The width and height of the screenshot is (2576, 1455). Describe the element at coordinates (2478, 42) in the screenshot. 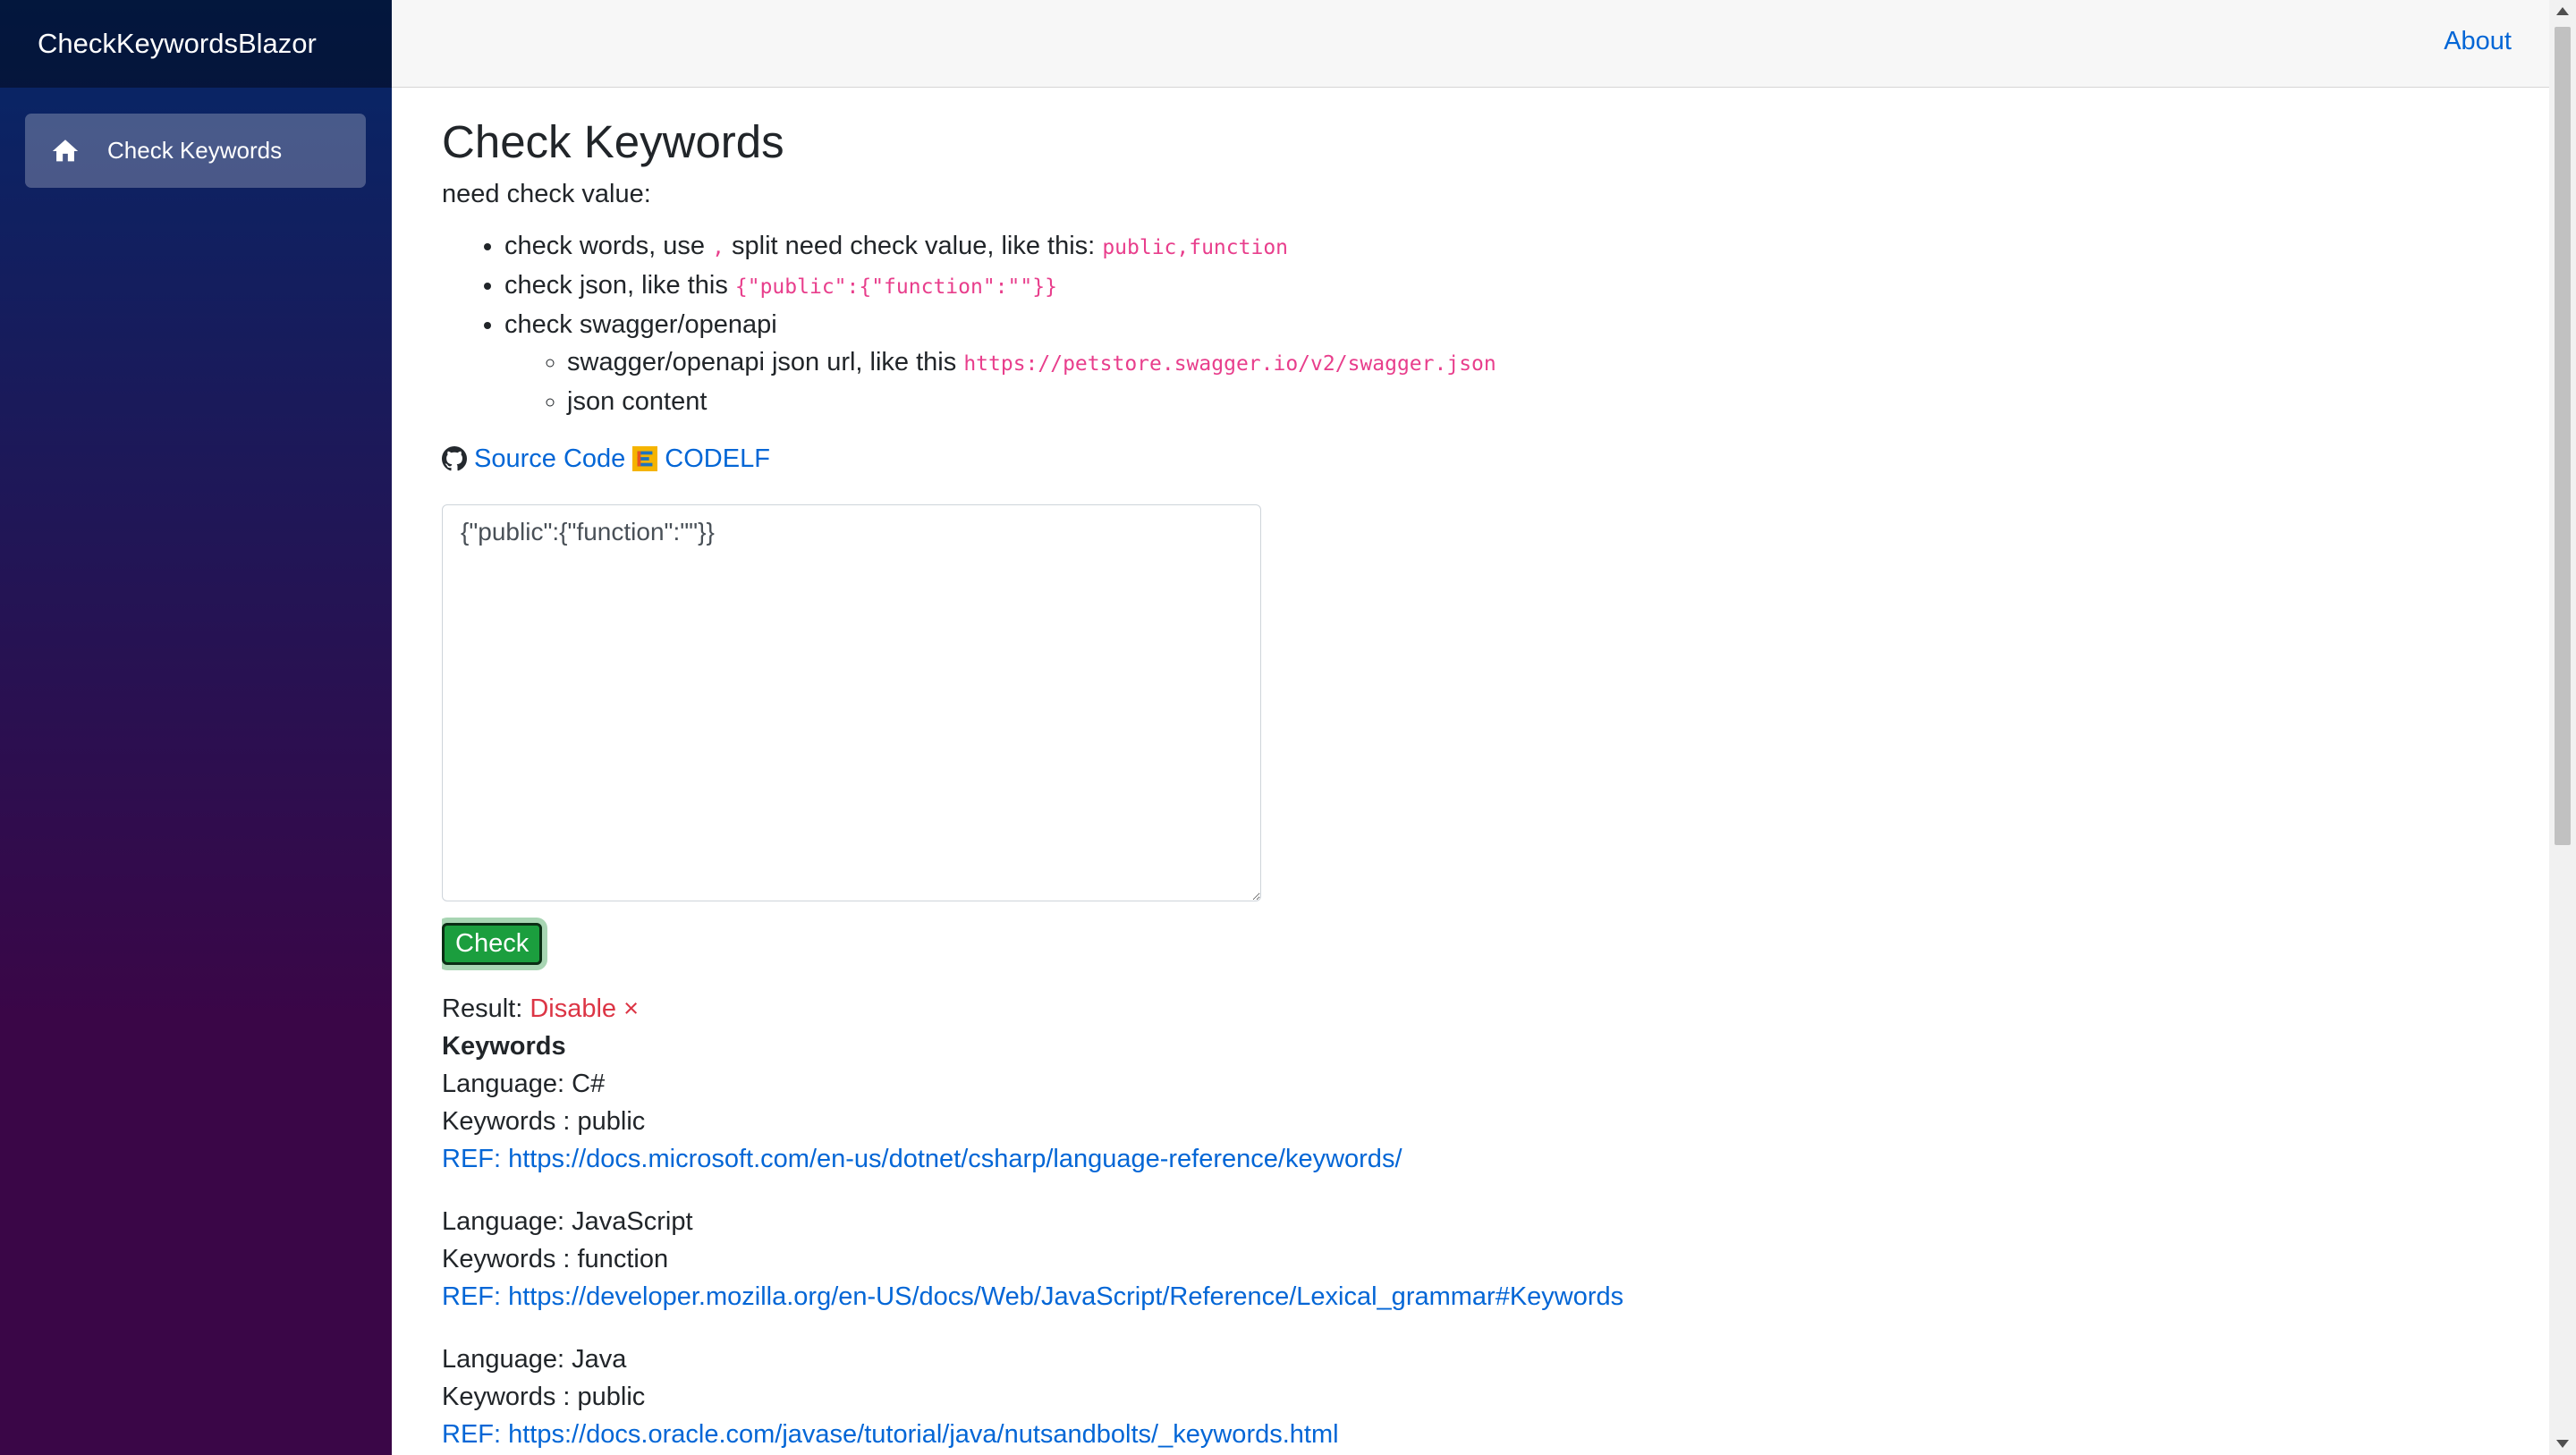

I see `about-link: About` at that location.